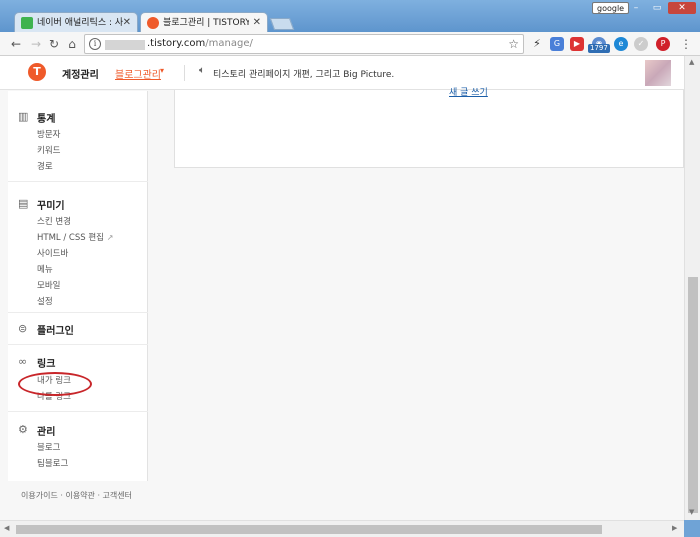 The width and height of the screenshot is (700, 537). Describe the element at coordinates (55, 384) in the screenshot. I see `highlight-circle-annotation` at that location.